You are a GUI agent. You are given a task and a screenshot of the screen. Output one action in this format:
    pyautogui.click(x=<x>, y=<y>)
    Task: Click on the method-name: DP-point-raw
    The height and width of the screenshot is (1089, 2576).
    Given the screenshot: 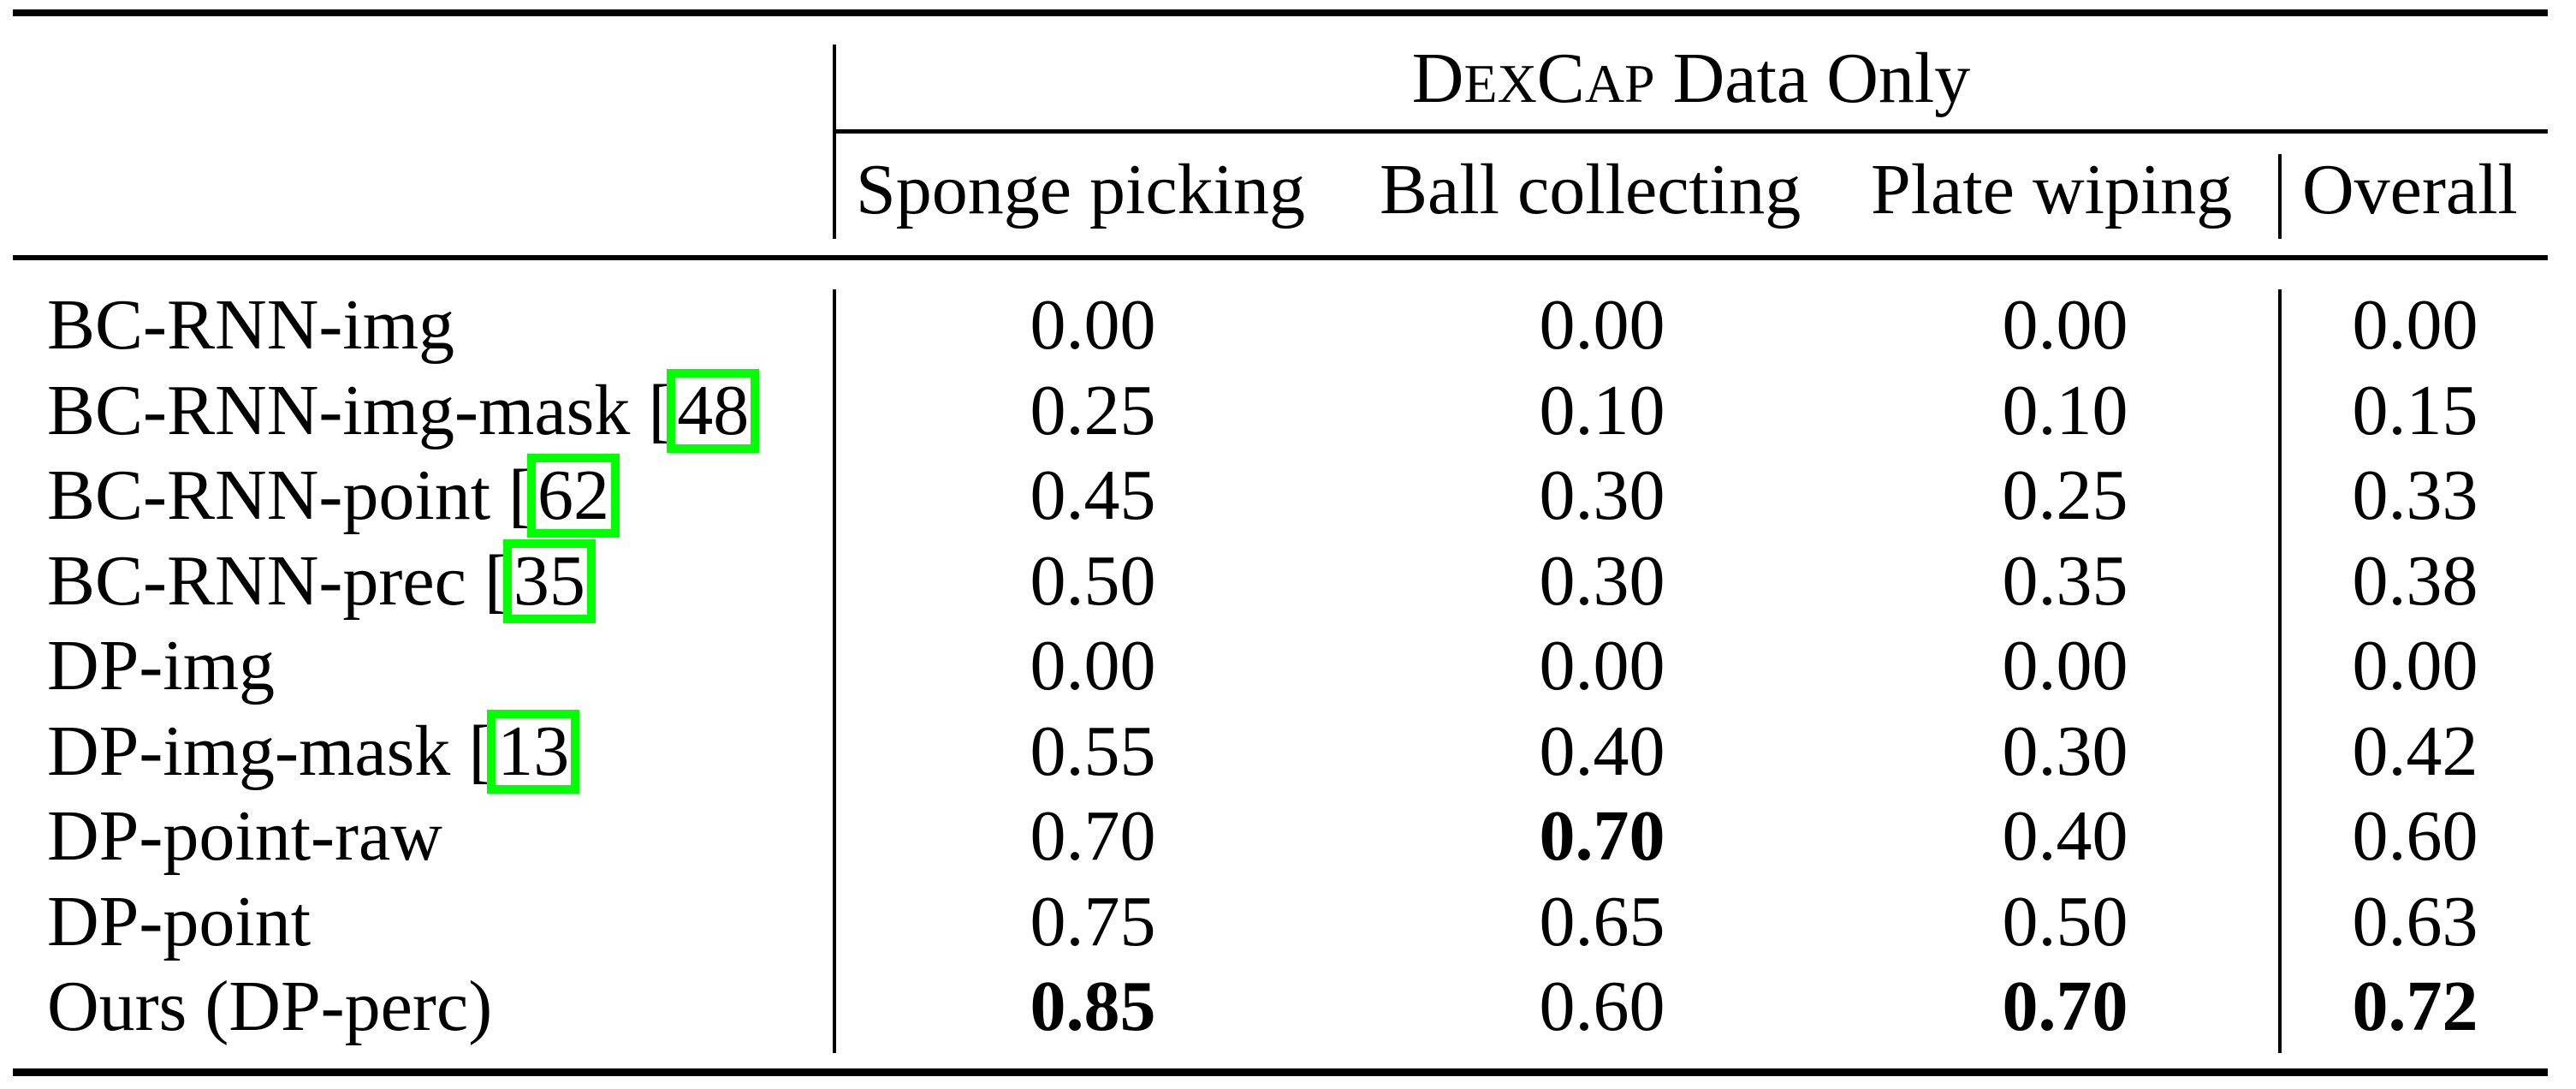 What is the action you would take?
    pyautogui.click(x=244, y=836)
    